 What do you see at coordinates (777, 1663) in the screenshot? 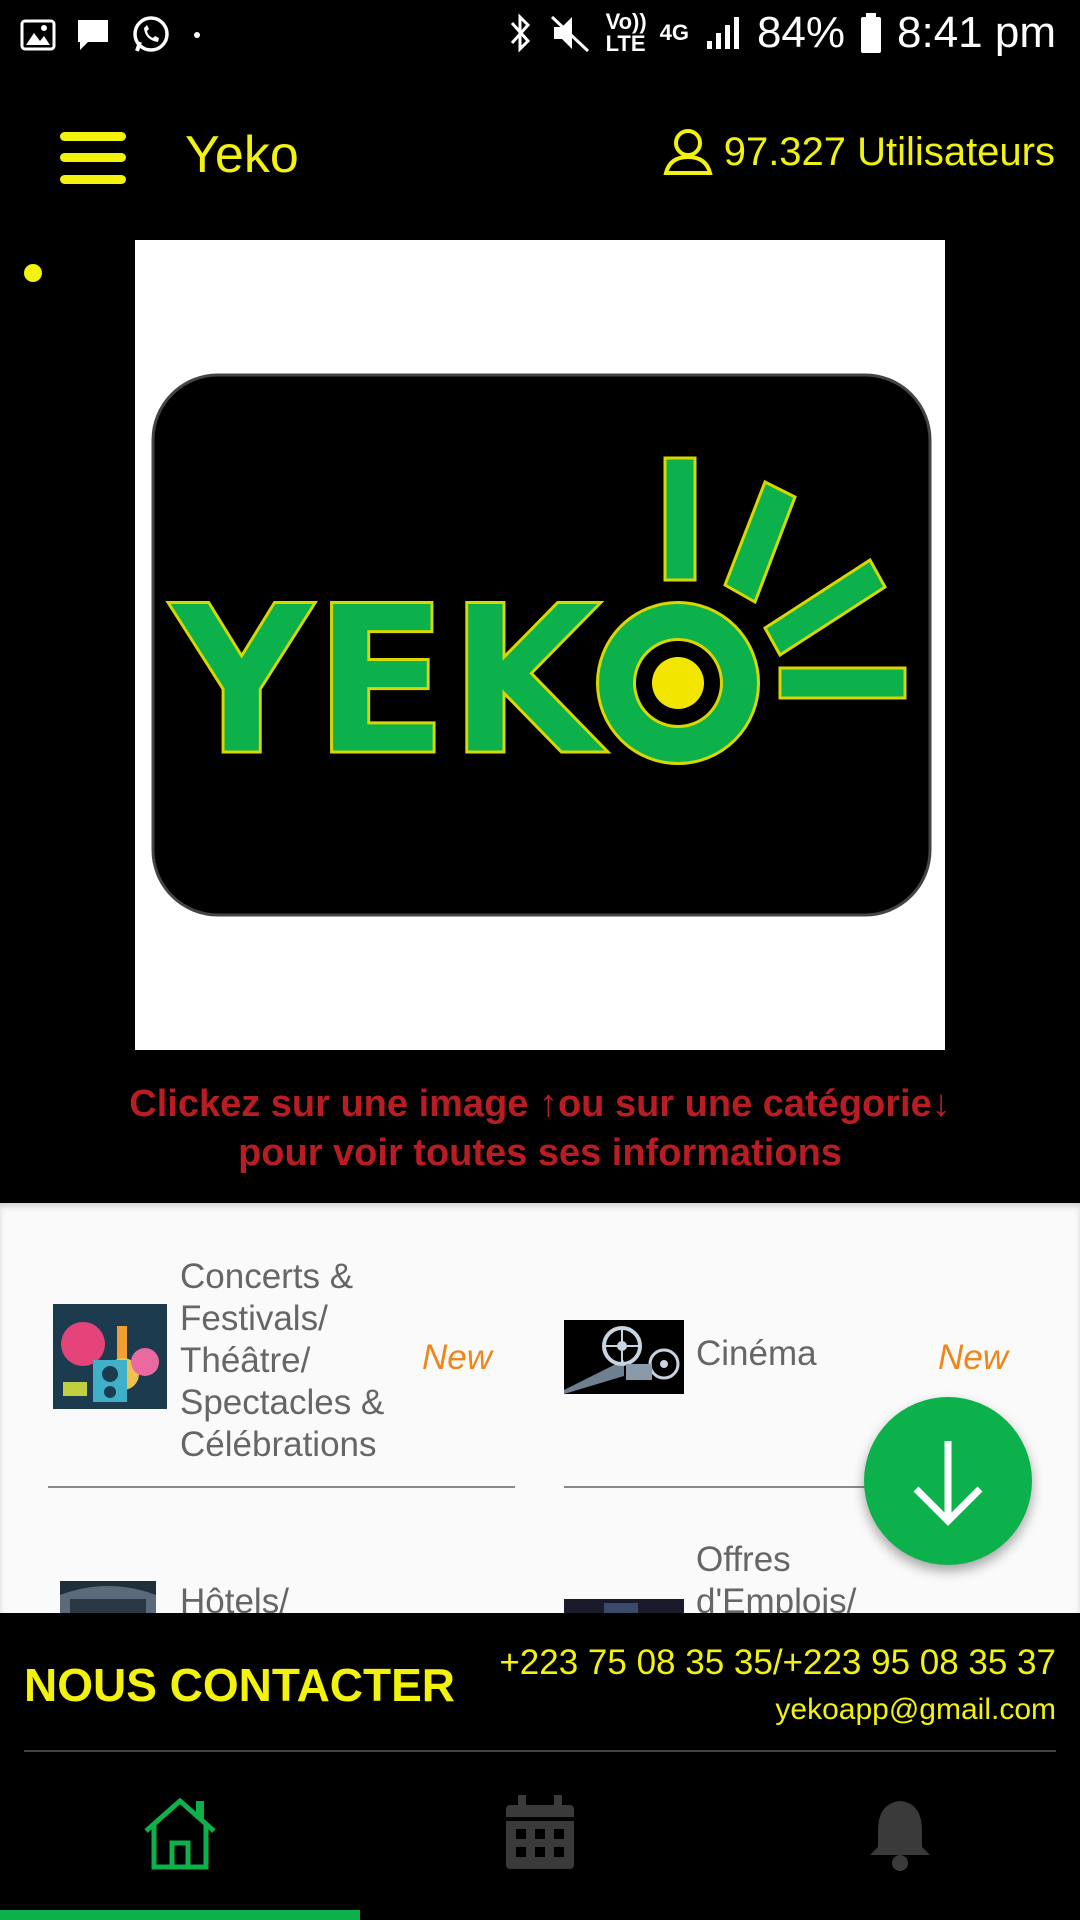
I see `contact-phone: +223 75 08 35 35/+223 95 08 35 37` at bounding box center [777, 1663].